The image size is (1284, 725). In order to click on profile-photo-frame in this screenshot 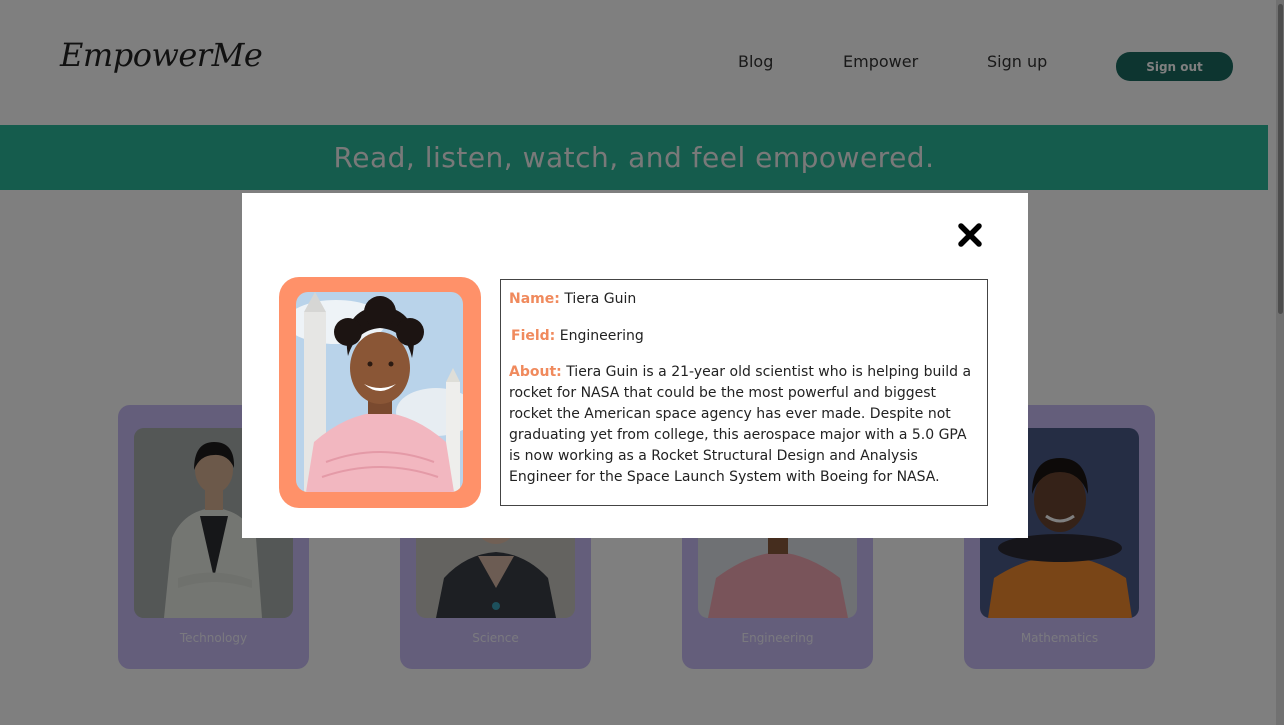, I will do `click(380, 392)`.